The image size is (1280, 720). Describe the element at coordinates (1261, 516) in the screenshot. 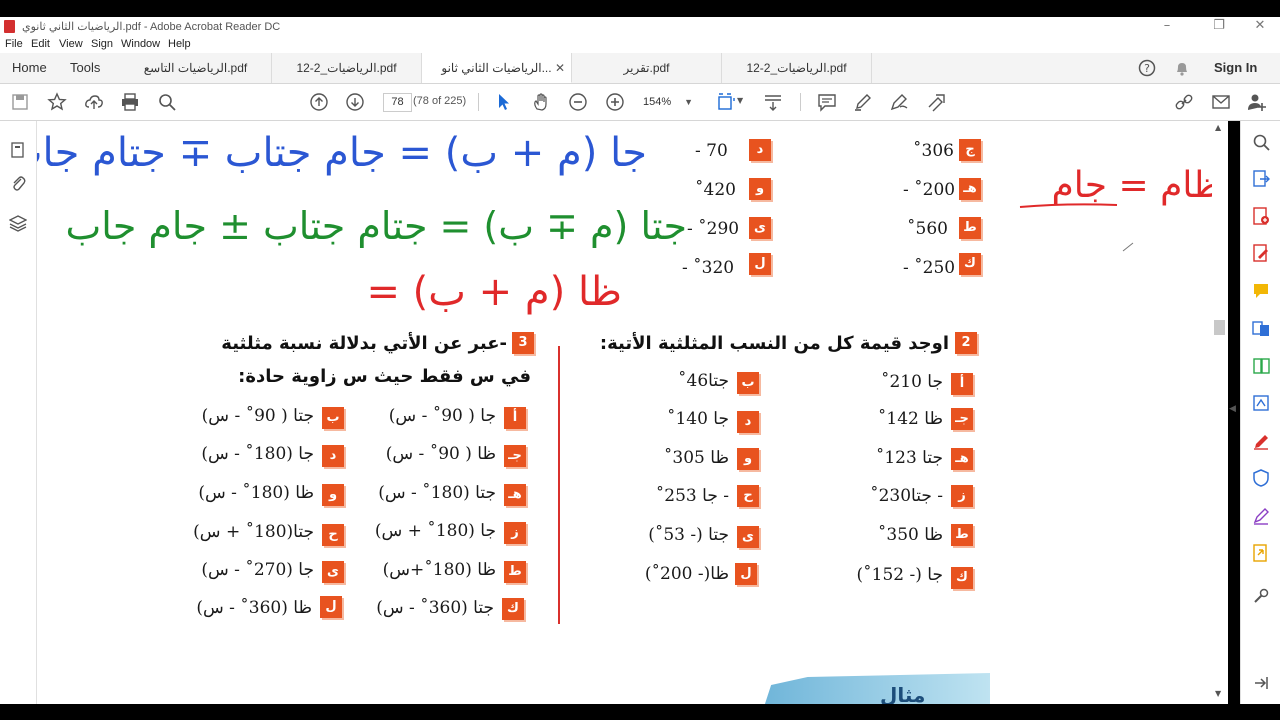

I see `send-for-signature-icon` at that location.